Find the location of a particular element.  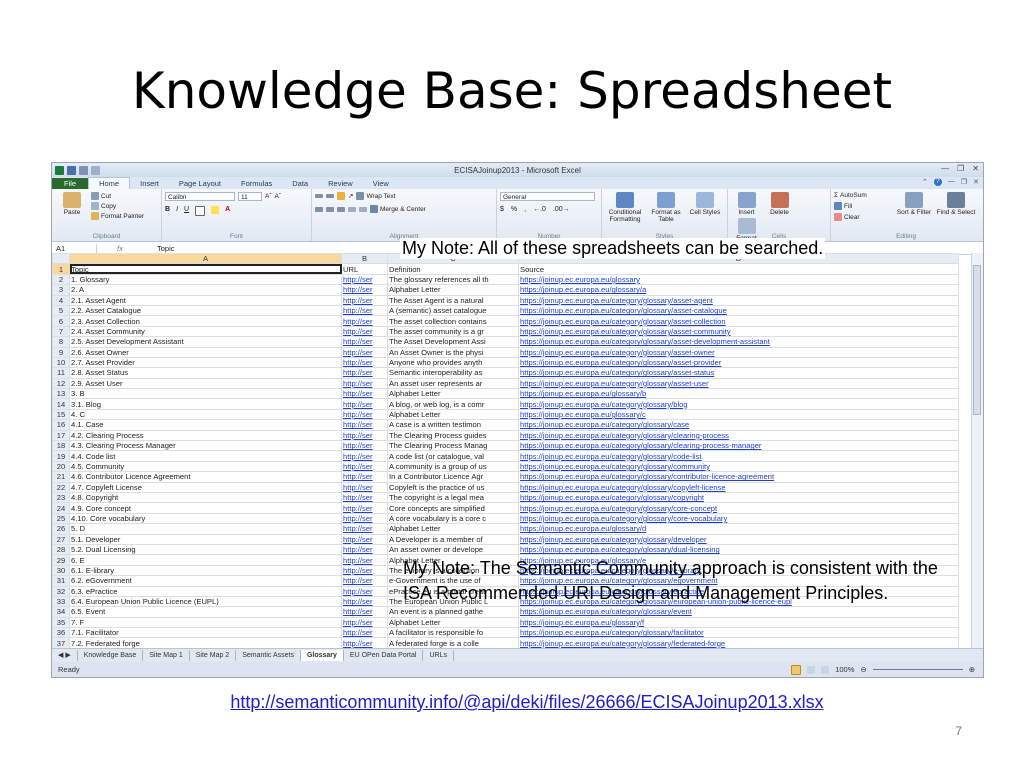

increase-decimal-icon: ←.0 is located at coordinates (539, 209).